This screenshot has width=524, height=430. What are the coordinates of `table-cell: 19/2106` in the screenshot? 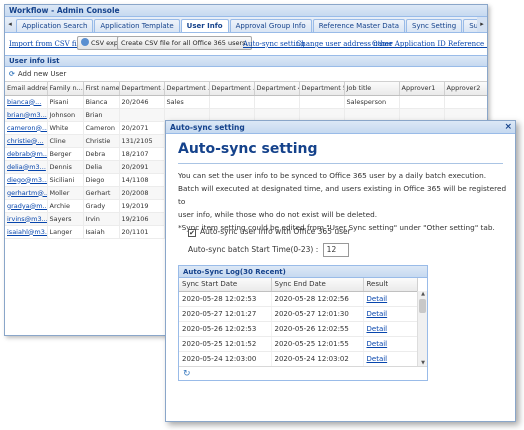 It's located at (142, 219).